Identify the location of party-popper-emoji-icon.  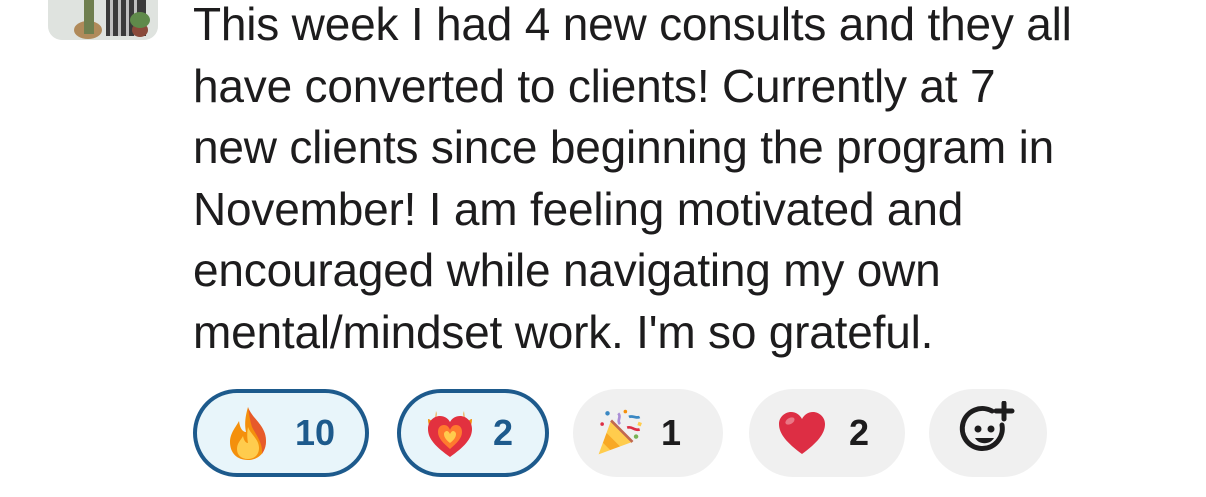
(620, 433).